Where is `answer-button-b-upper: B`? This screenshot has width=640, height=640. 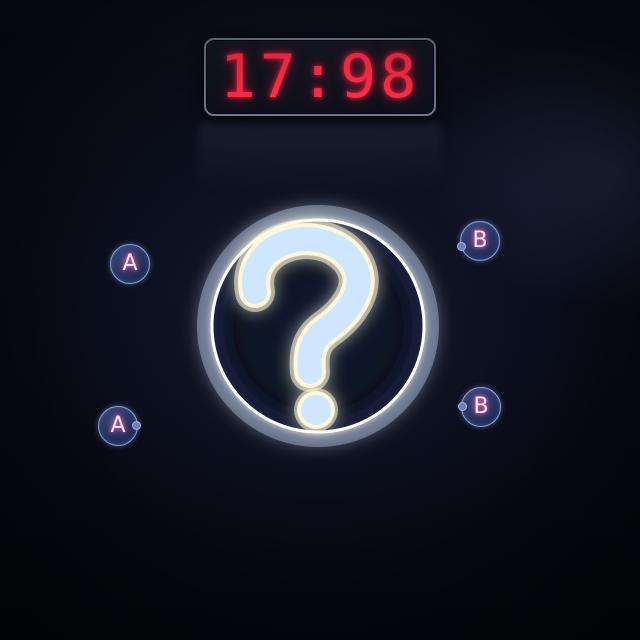
answer-button-b-upper: B is located at coordinates (478, 241).